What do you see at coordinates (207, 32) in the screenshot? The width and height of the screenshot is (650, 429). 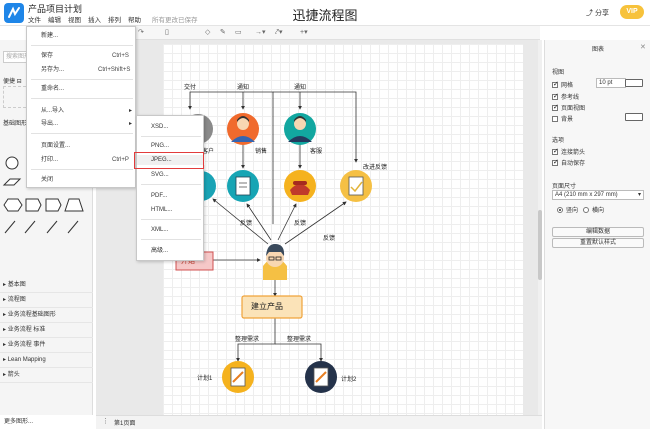 I see `fill-color-icon: ◇` at bounding box center [207, 32].